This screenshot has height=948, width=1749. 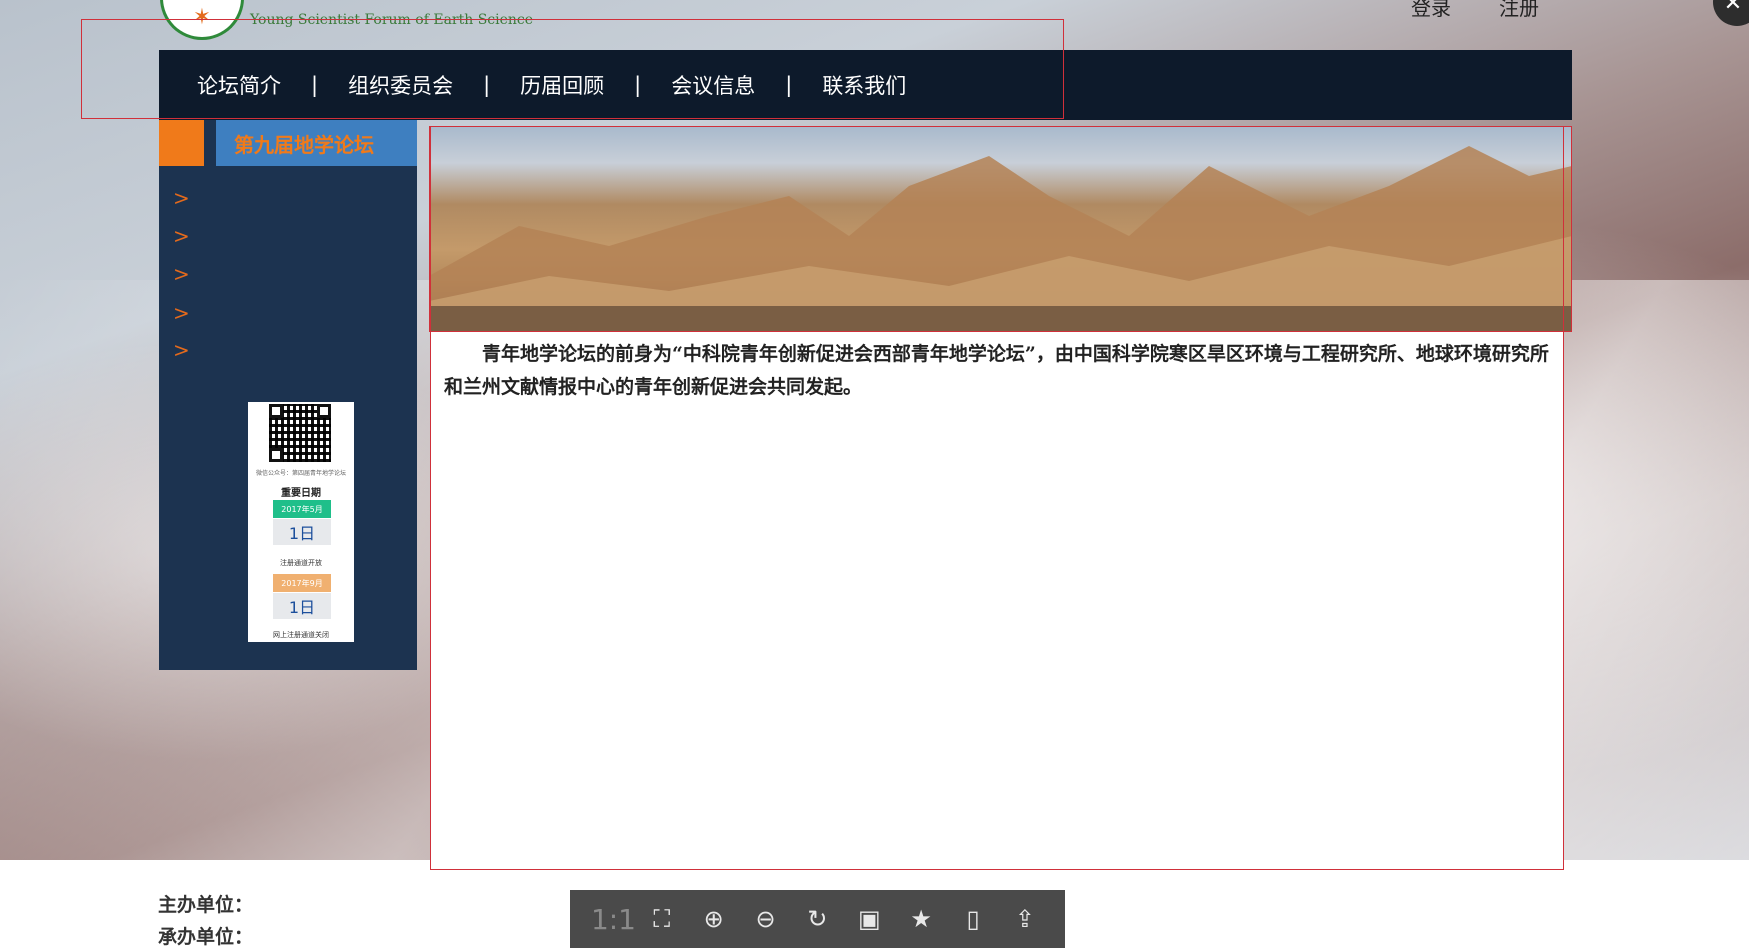 I want to click on sidebar-accent, so click(x=181, y=143).